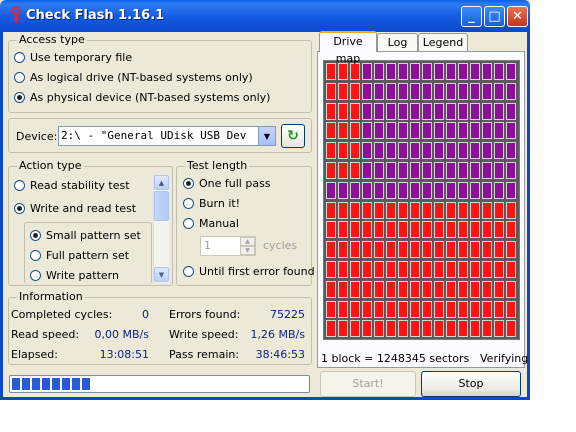 The image size is (576, 432). Describe the element at coordinates (494, 16) in the screenshot. I see `maximize-button: □` at that location.